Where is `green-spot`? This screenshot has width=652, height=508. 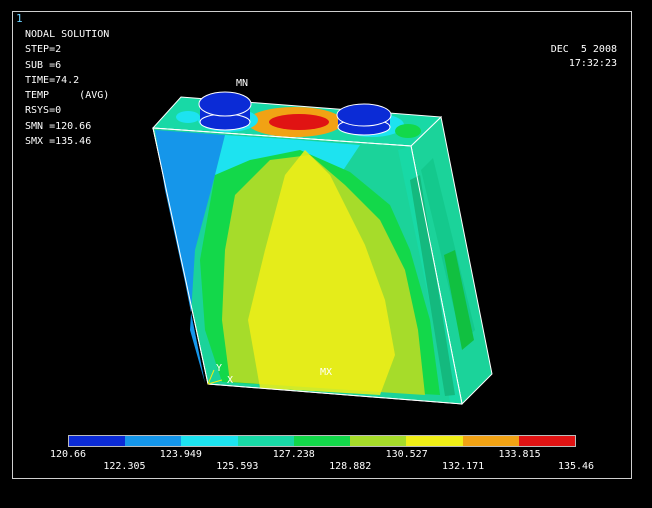 green-spot is located at coordinates (408, 131).